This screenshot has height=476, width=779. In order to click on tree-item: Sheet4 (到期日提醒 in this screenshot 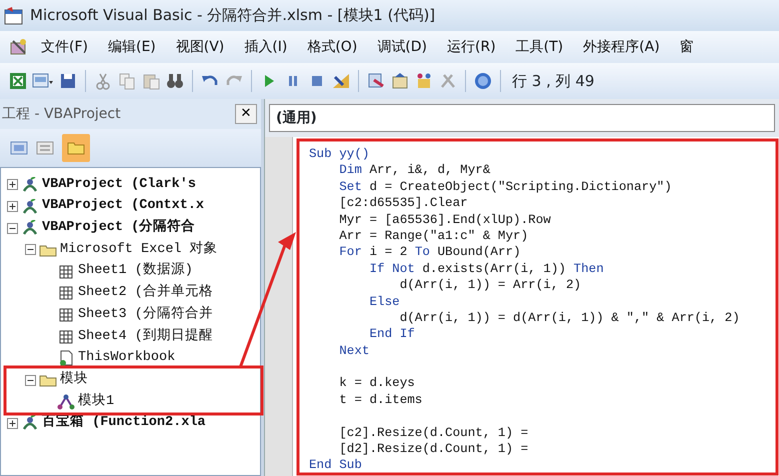, I will do `click(145, 336)`.